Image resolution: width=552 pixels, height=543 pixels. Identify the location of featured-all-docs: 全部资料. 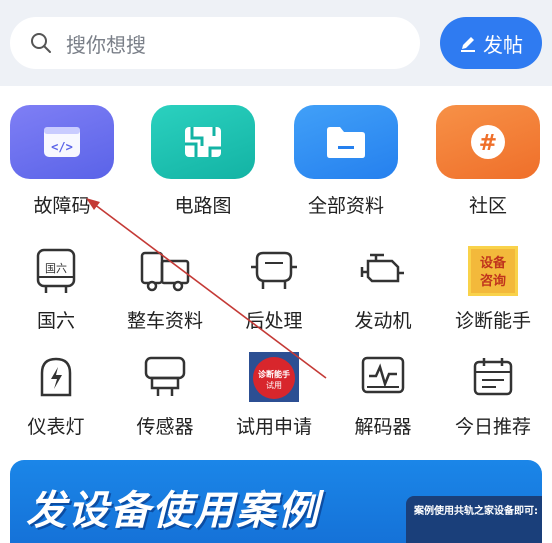
(346, 161).